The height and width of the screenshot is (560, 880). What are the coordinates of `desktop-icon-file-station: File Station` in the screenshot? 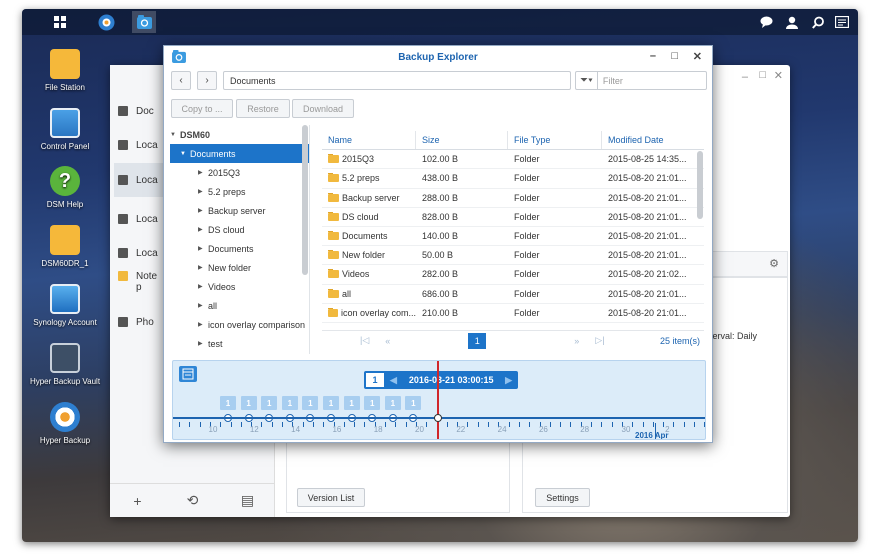 It's located at (65, 70).